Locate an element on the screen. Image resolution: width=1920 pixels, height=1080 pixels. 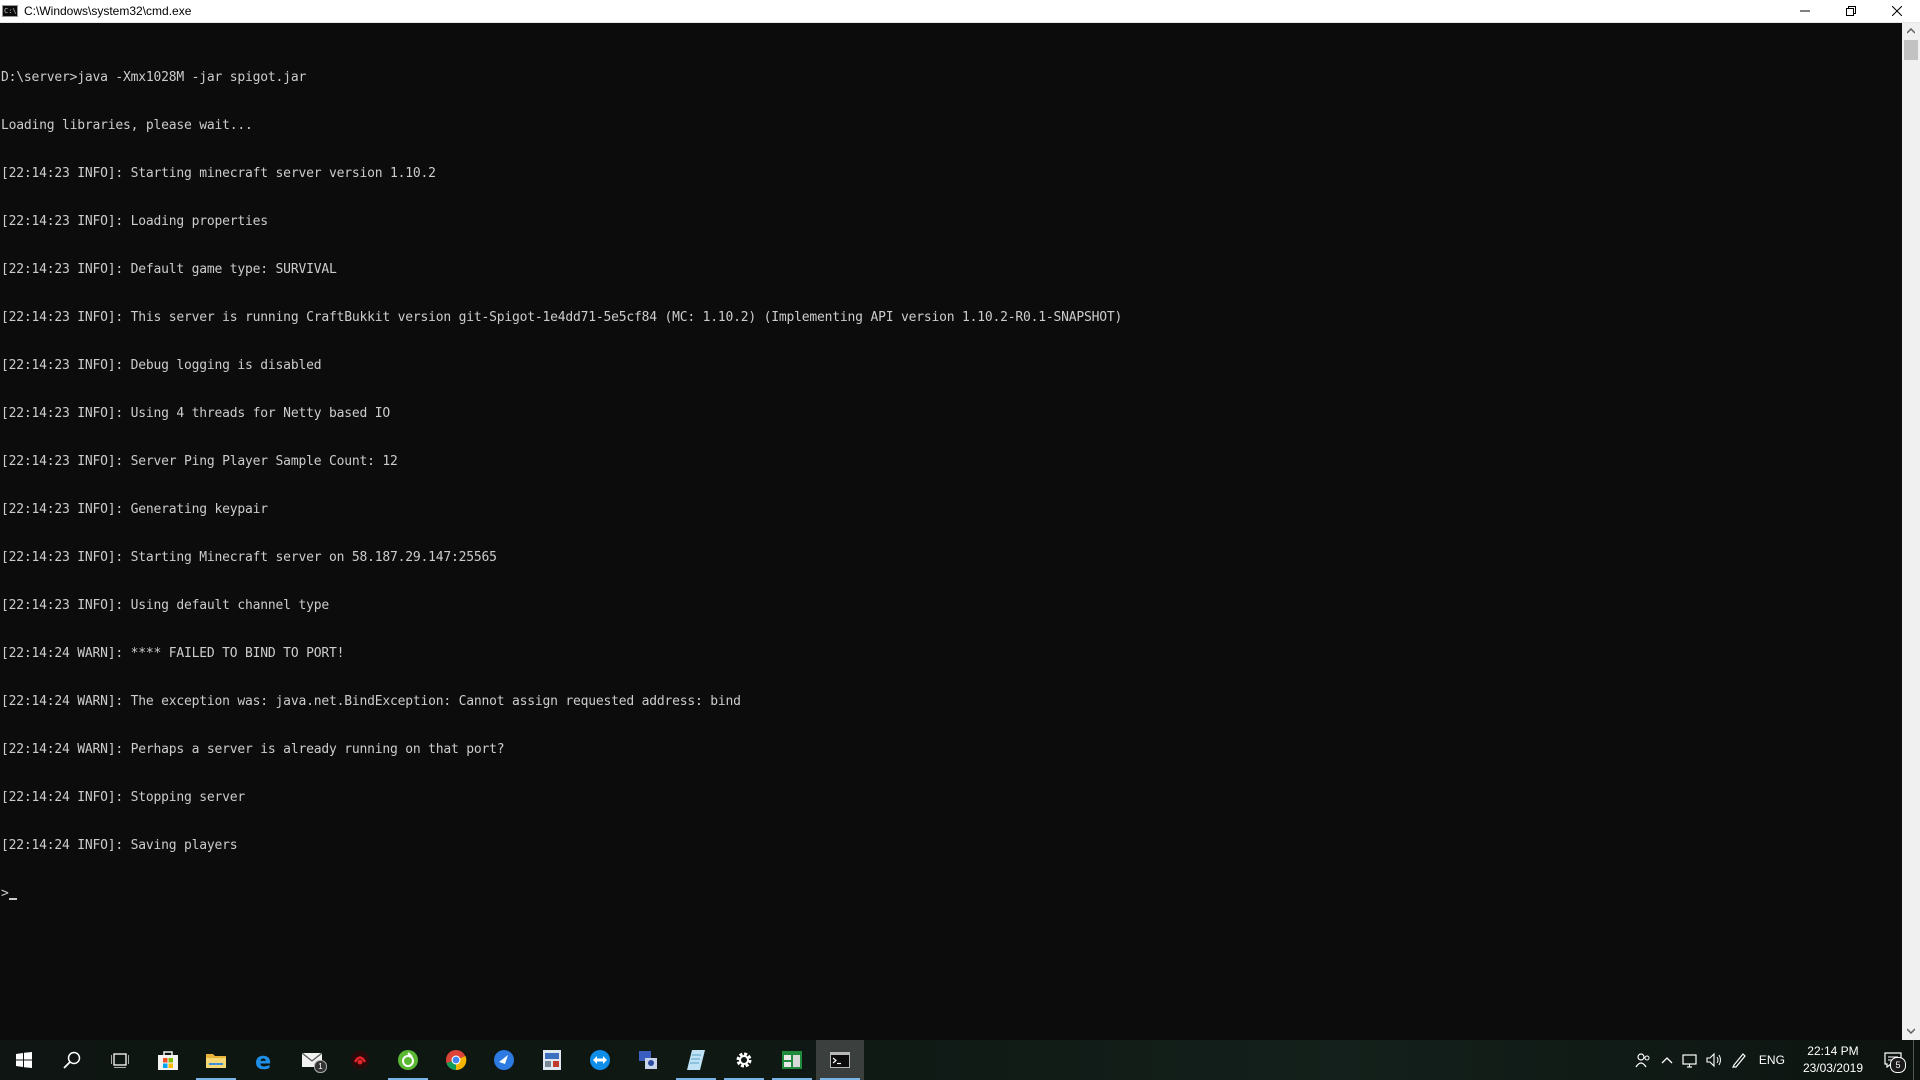
pen-icon is located at coordinates (1738, 1060).